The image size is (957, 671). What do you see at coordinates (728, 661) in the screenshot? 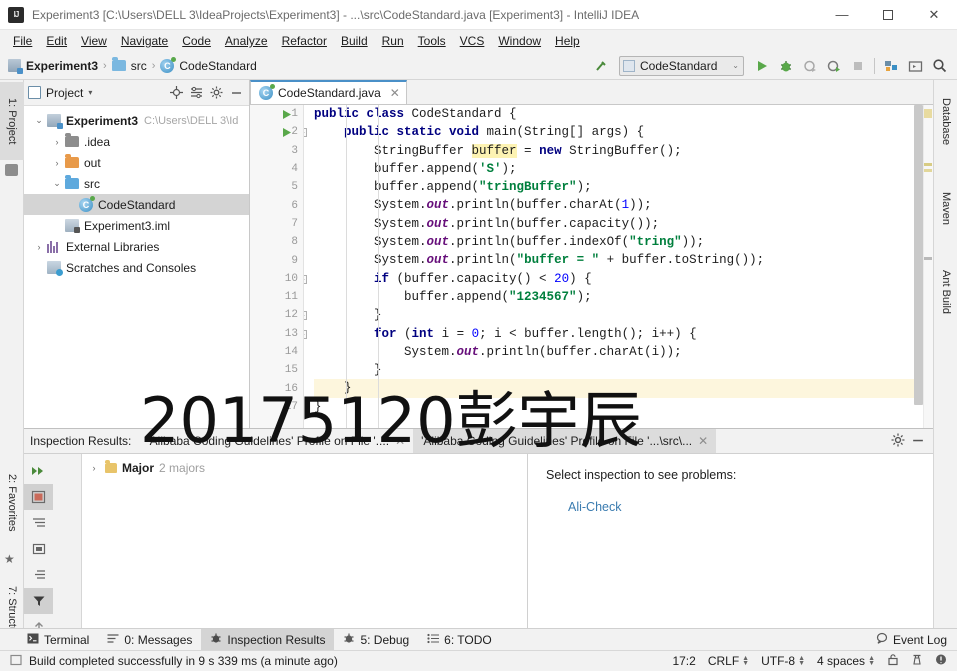
I see `line-separator-selector: CRLF ▲ ▼` at bounding box center [728, 661].